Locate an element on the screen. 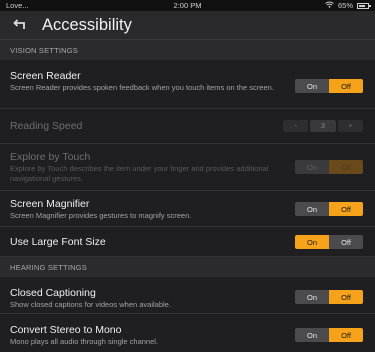 The image size is (375, 352). closed-captioning-off-button: Off is located at coordinates (346, 297).